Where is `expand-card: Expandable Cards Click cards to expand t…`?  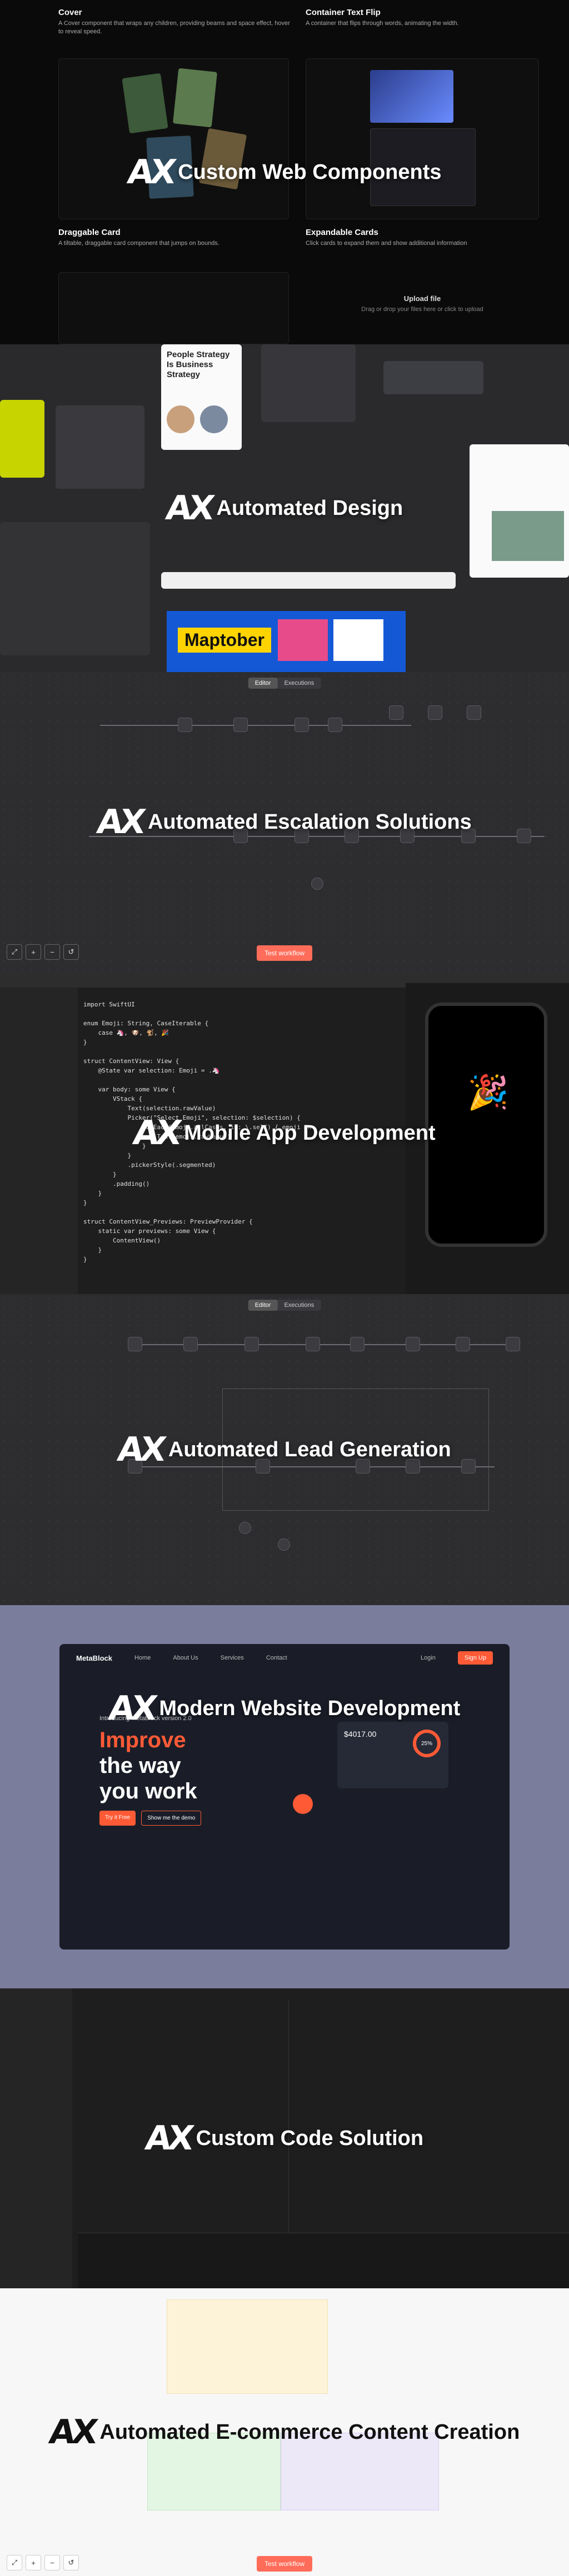 expand-card: Expandable Cards Click cards to expand t… is located at coordinates (422, 238).